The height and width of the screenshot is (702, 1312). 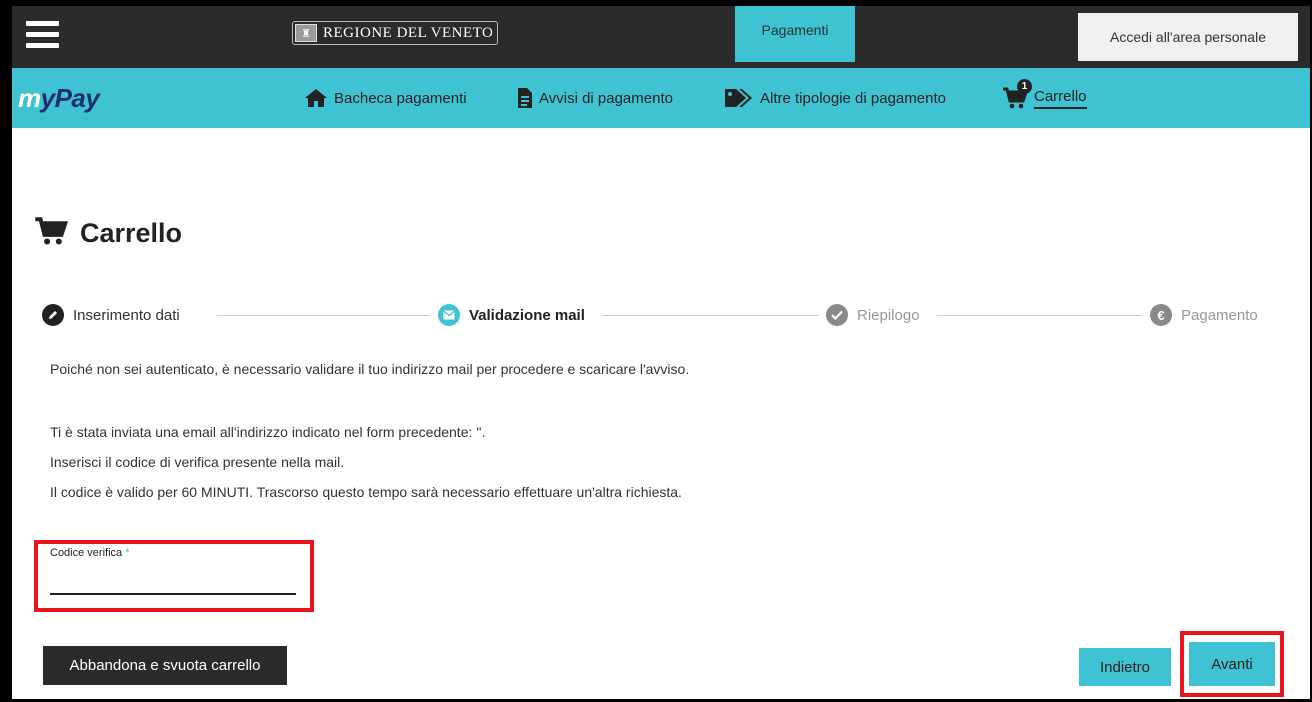 I want to click on step-pagamento: € Pagamento, so click(x=1204, y=315).